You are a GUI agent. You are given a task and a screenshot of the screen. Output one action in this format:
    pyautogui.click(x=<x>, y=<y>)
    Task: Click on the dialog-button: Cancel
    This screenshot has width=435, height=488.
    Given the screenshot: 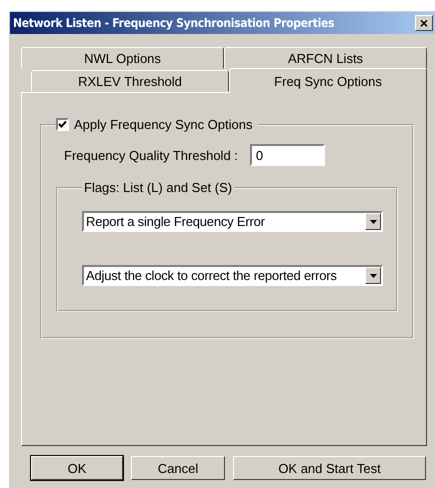 What is the action you would take?
    pyautogui.click(x=178, y=468)
    